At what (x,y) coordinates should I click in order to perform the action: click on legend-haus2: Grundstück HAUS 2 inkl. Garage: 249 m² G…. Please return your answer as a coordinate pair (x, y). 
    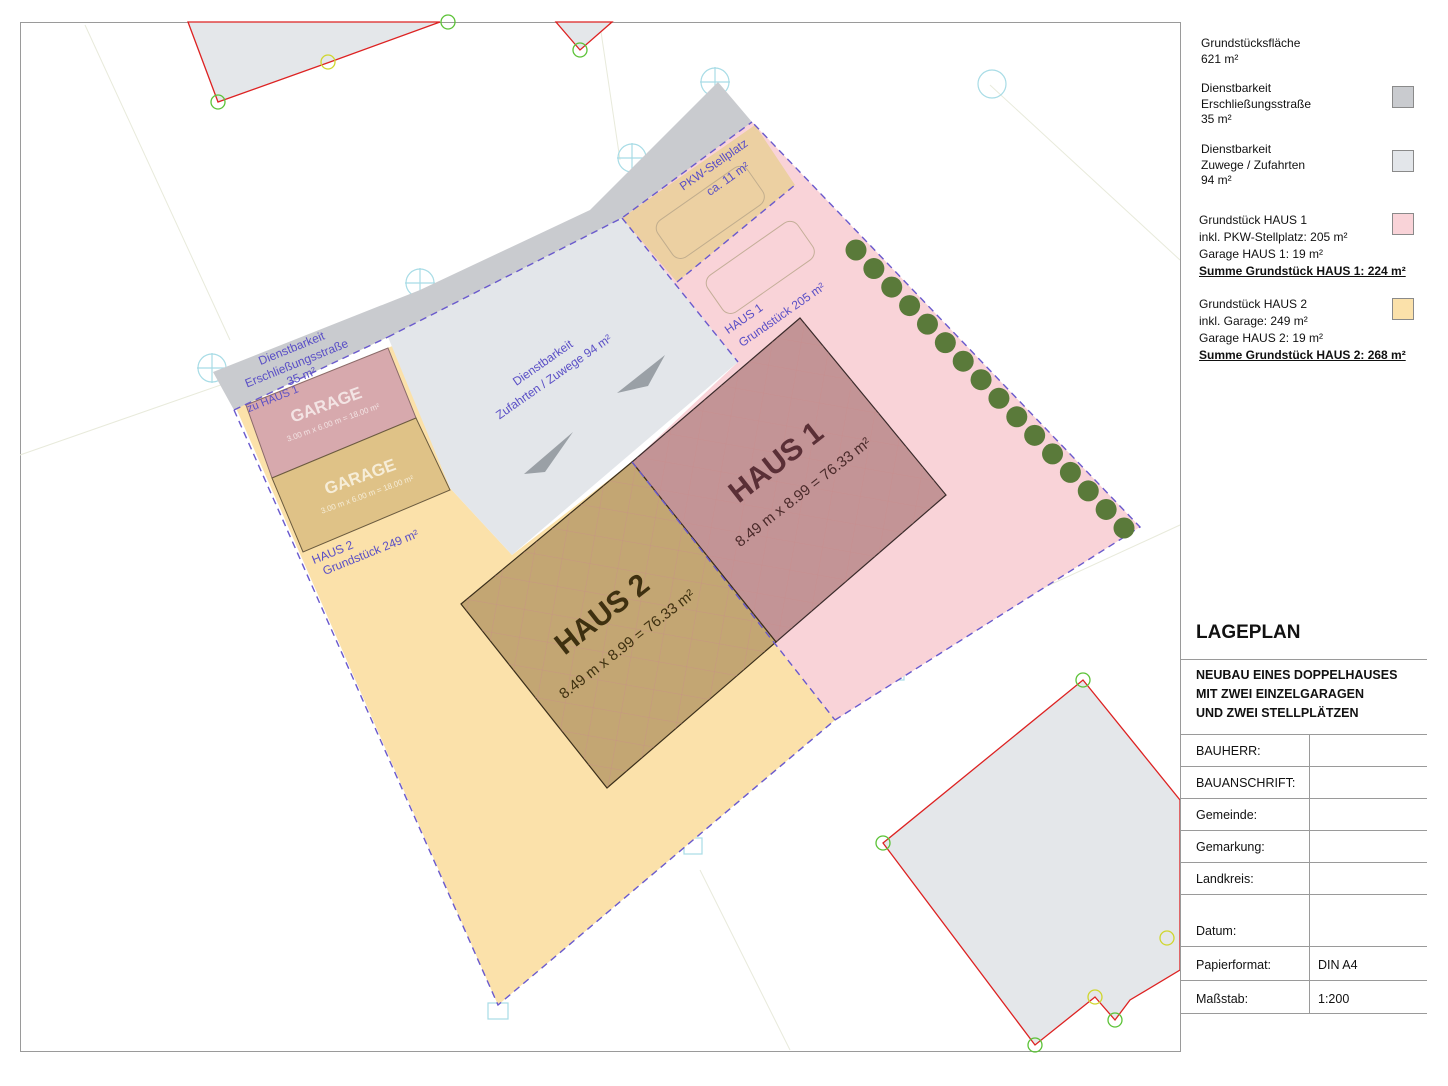
    Looking at the image, I should click on (1302, 329).